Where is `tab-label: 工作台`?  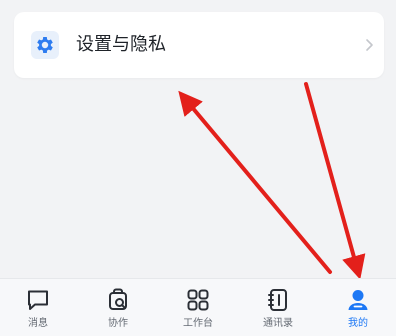
tab-label: 工作台 is located at coordinates (198, 323).